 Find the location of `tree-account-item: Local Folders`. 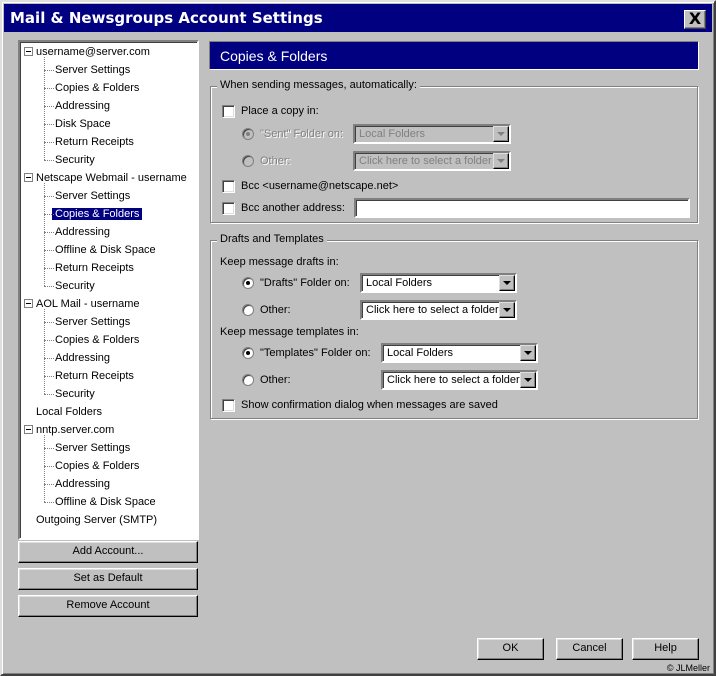

tree-account-item: Local Folders is located at coordinates (69, 412).